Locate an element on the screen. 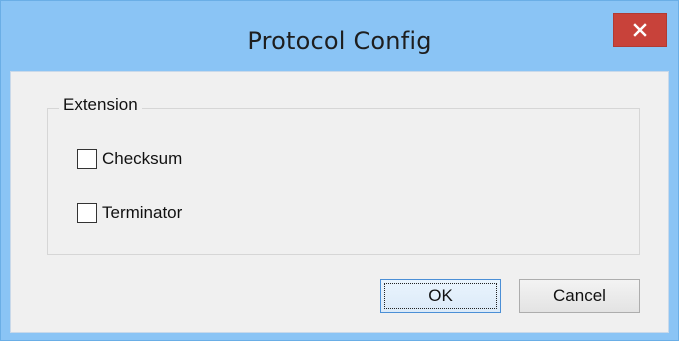 This screenshot has height=341, width=679. checksum-checkbox: Checksum is located at coordinates (129, 159).